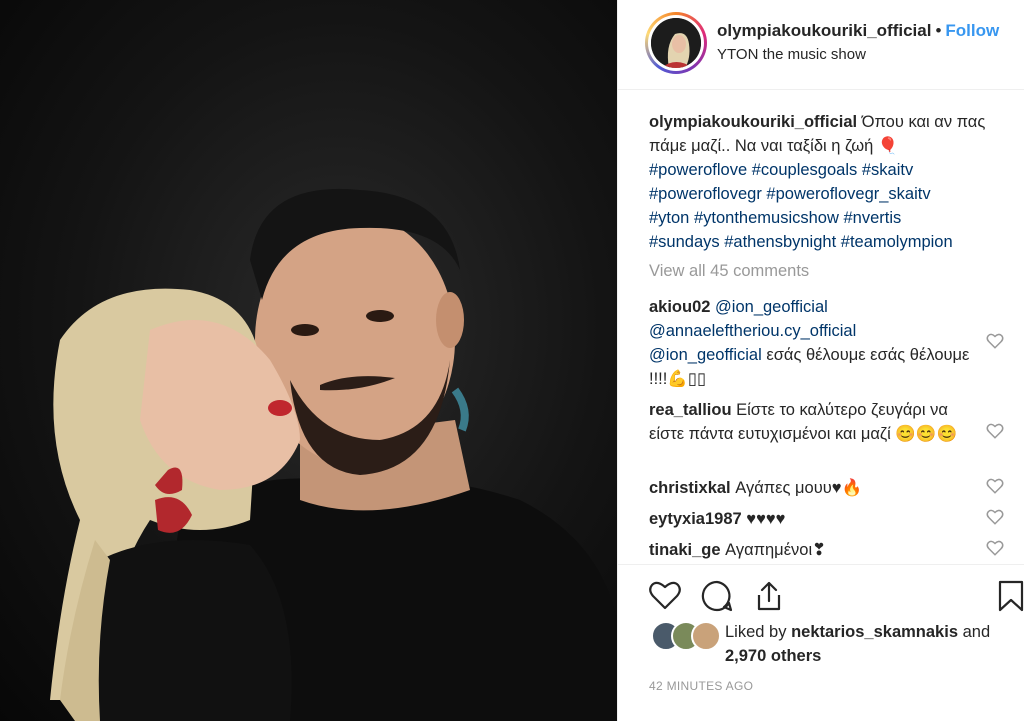 This screenshot has height=721, width=1024. Describe the element at coordinates (972, 30) in the screenshot. I see `follow-button: Follow` at that location.